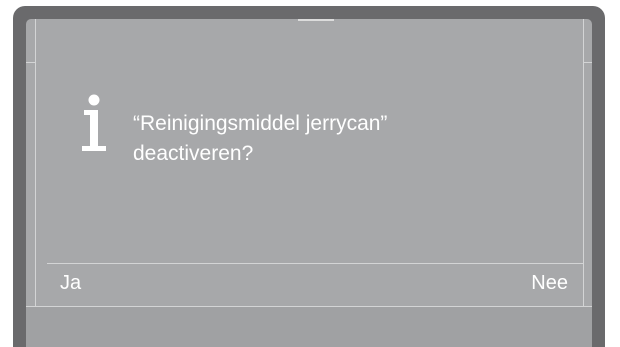 This screenshot has width=620, height=347. Describe the element at coordinates (309, 327) in the screenshot. I see `bottom-band` at that location.